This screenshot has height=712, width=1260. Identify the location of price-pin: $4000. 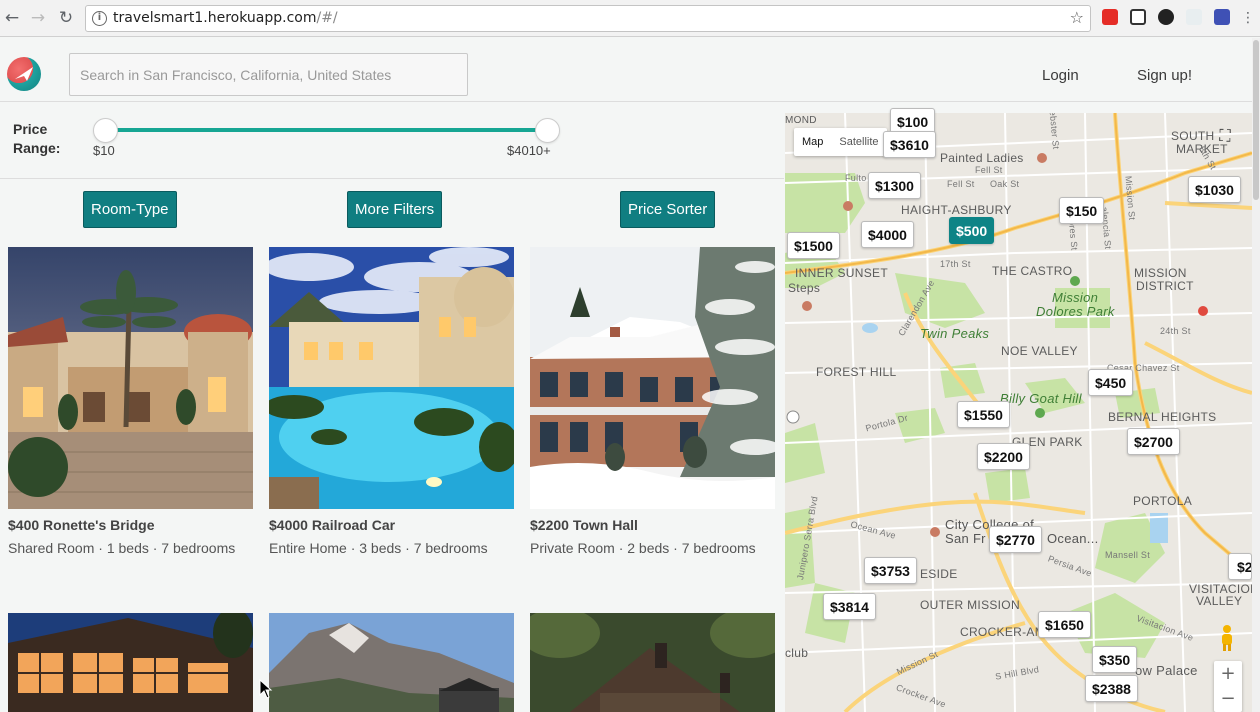
(887, 234).